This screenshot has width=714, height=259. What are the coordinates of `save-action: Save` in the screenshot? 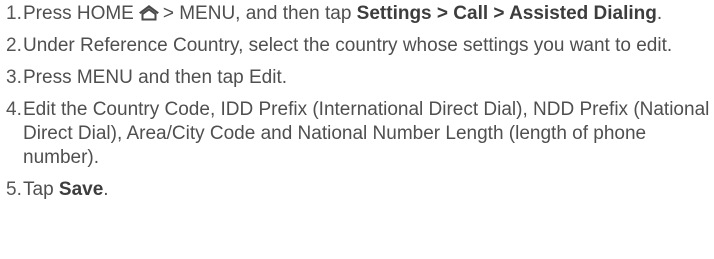 It's located at (81, 189).